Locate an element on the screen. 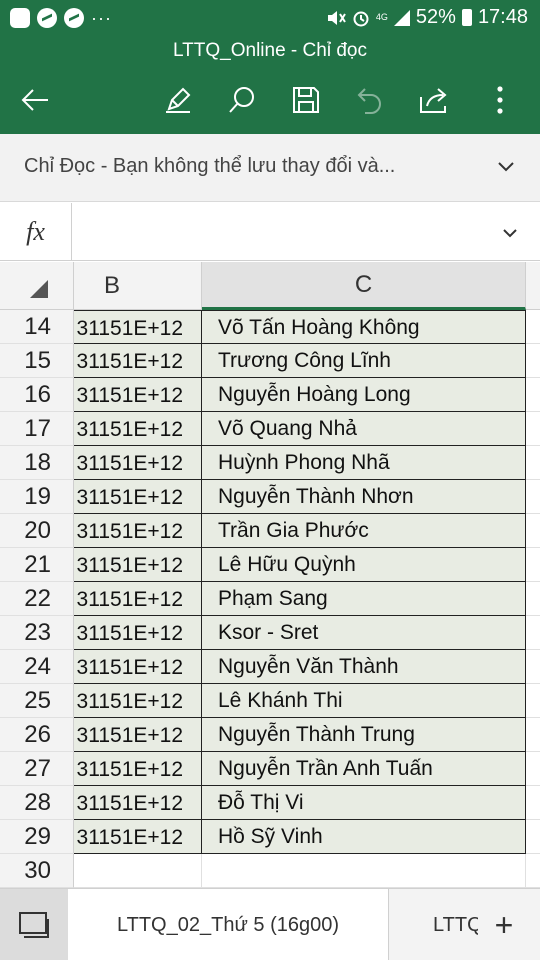 This screenshot has width=540, height=960. toolbar is located at coordinates (270, 101).